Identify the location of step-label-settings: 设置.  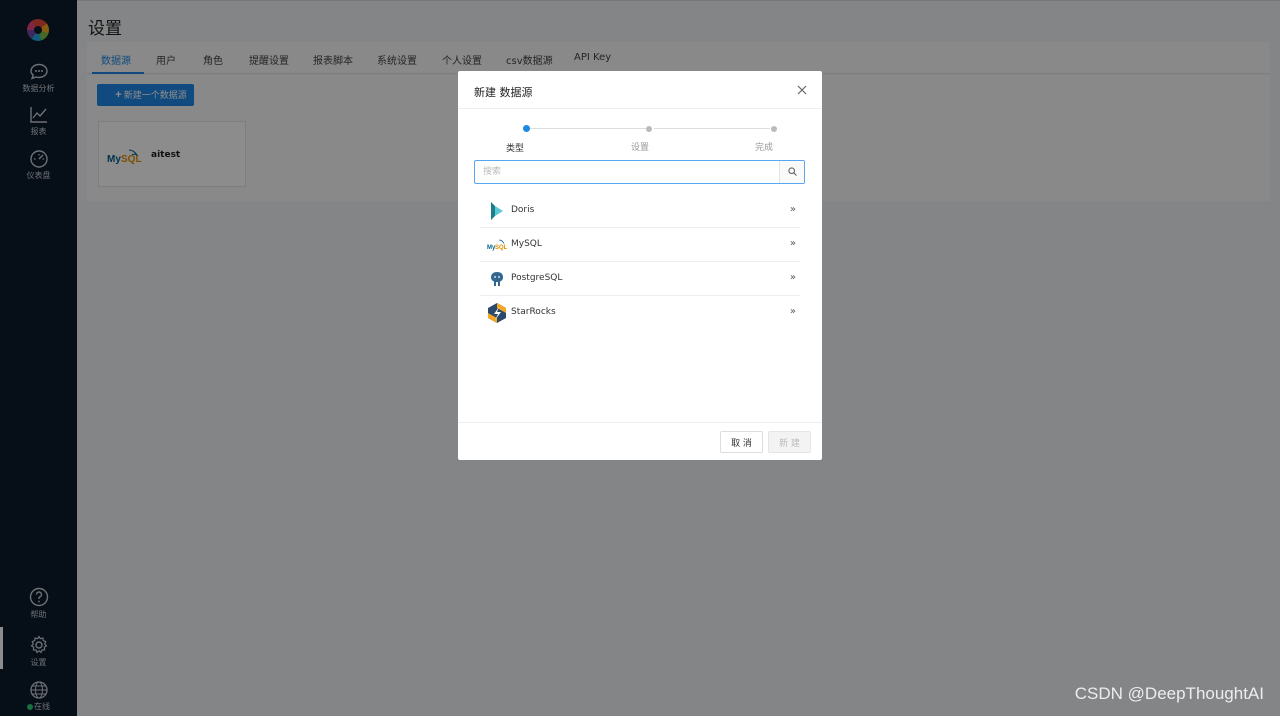
(640, 148).